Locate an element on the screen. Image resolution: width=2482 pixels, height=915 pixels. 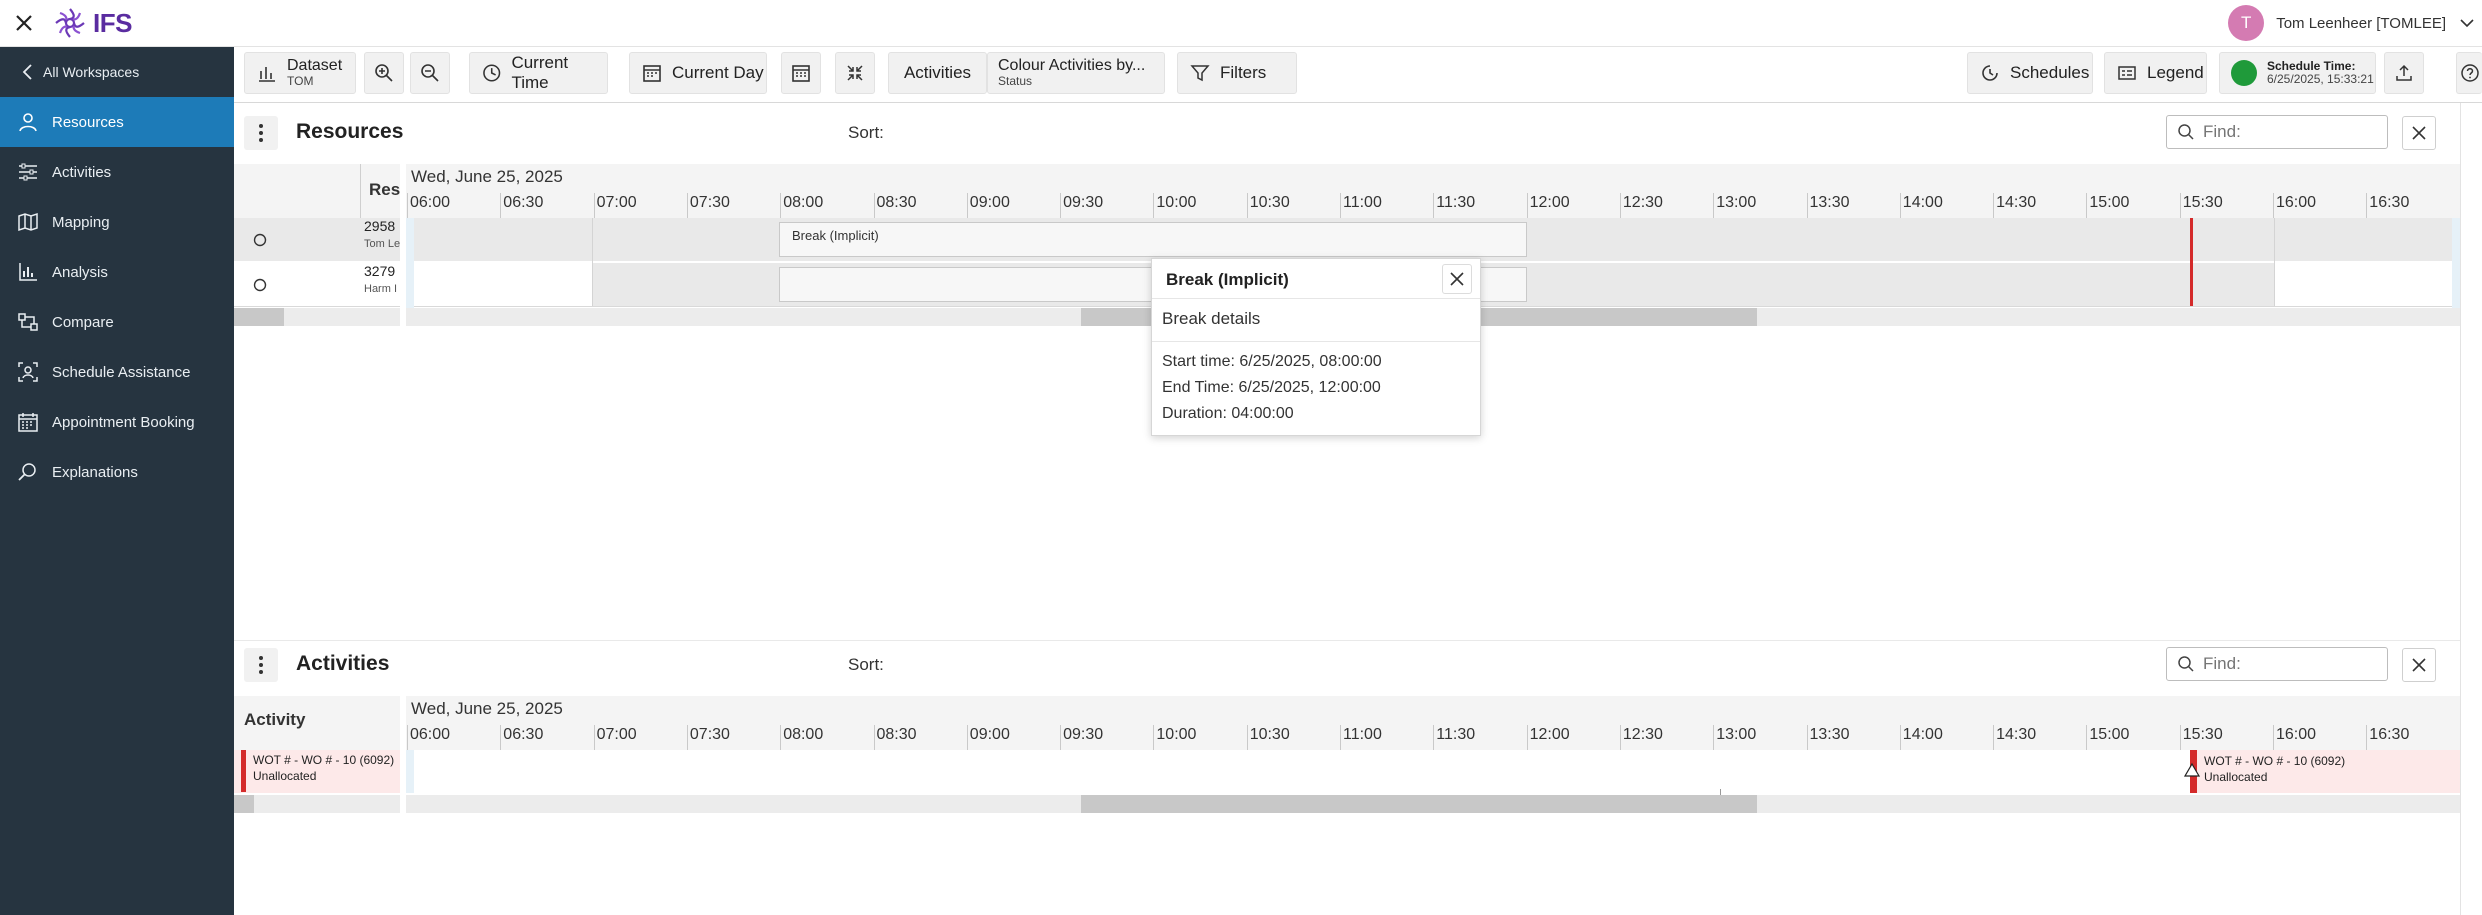
zoom-in-button is located at coordinates (384, 73).